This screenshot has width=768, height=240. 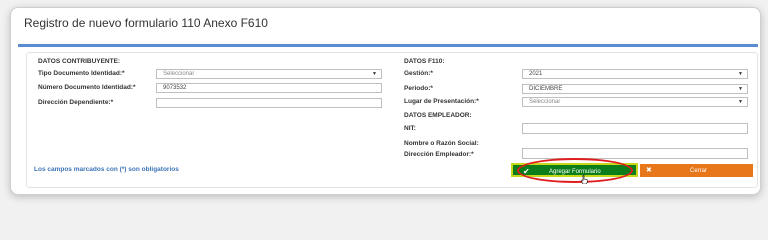 I want to click on nit-input, so click(x=635, y=128).